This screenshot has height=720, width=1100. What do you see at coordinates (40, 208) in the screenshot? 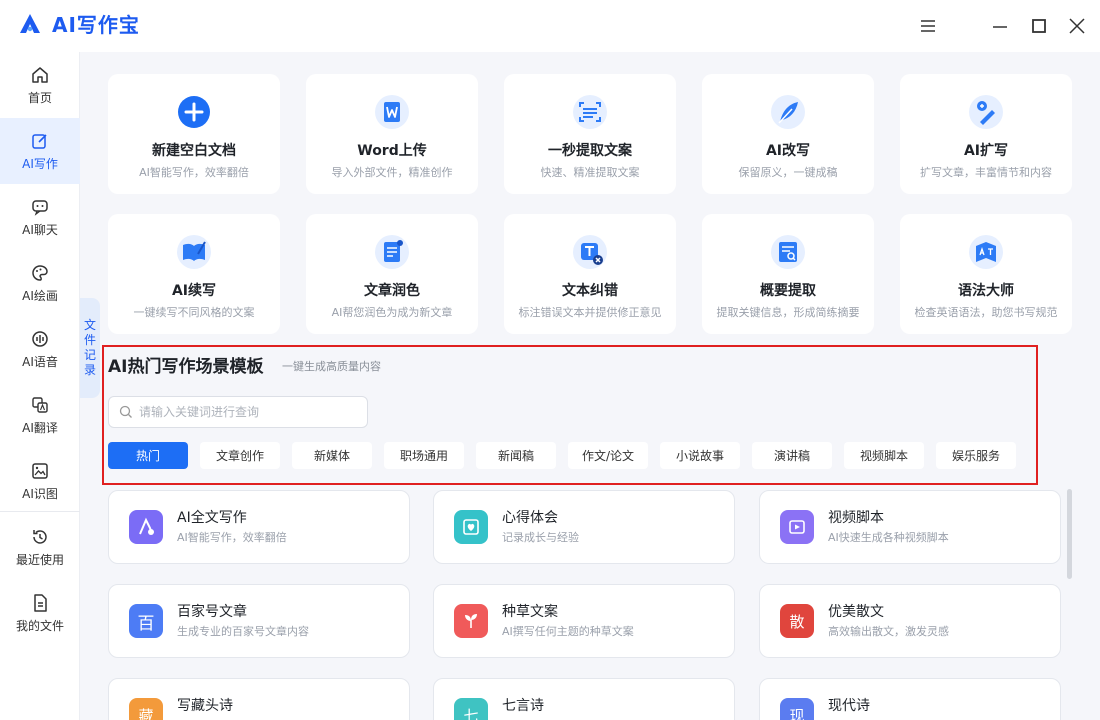
I see `chat-icon` at bounding box center [40, 208].